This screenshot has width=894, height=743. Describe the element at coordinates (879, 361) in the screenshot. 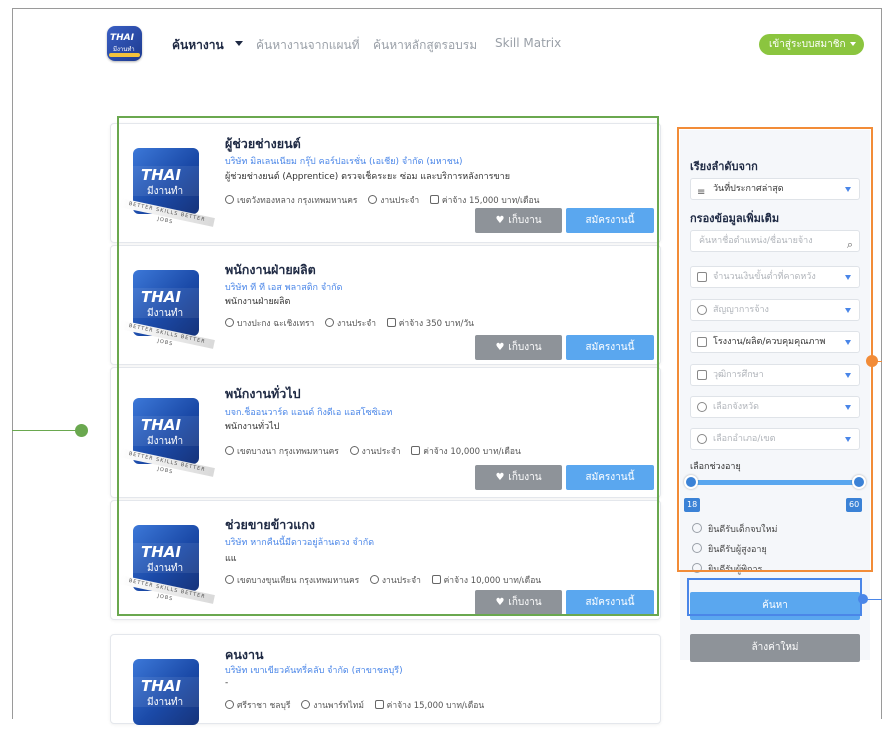

I see `filter-callout-line` at that location.